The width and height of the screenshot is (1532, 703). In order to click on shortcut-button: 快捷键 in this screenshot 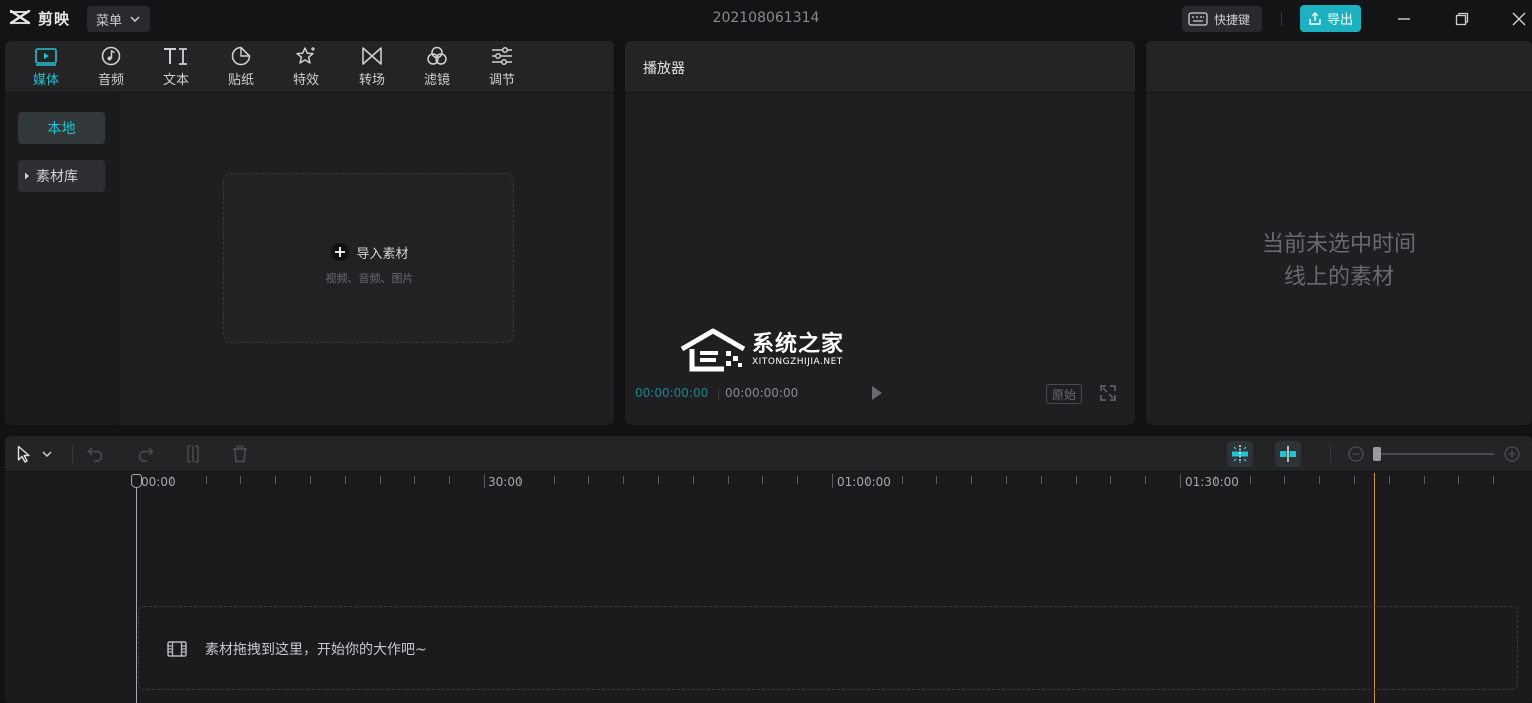, I will do `click(1222, 19)`.